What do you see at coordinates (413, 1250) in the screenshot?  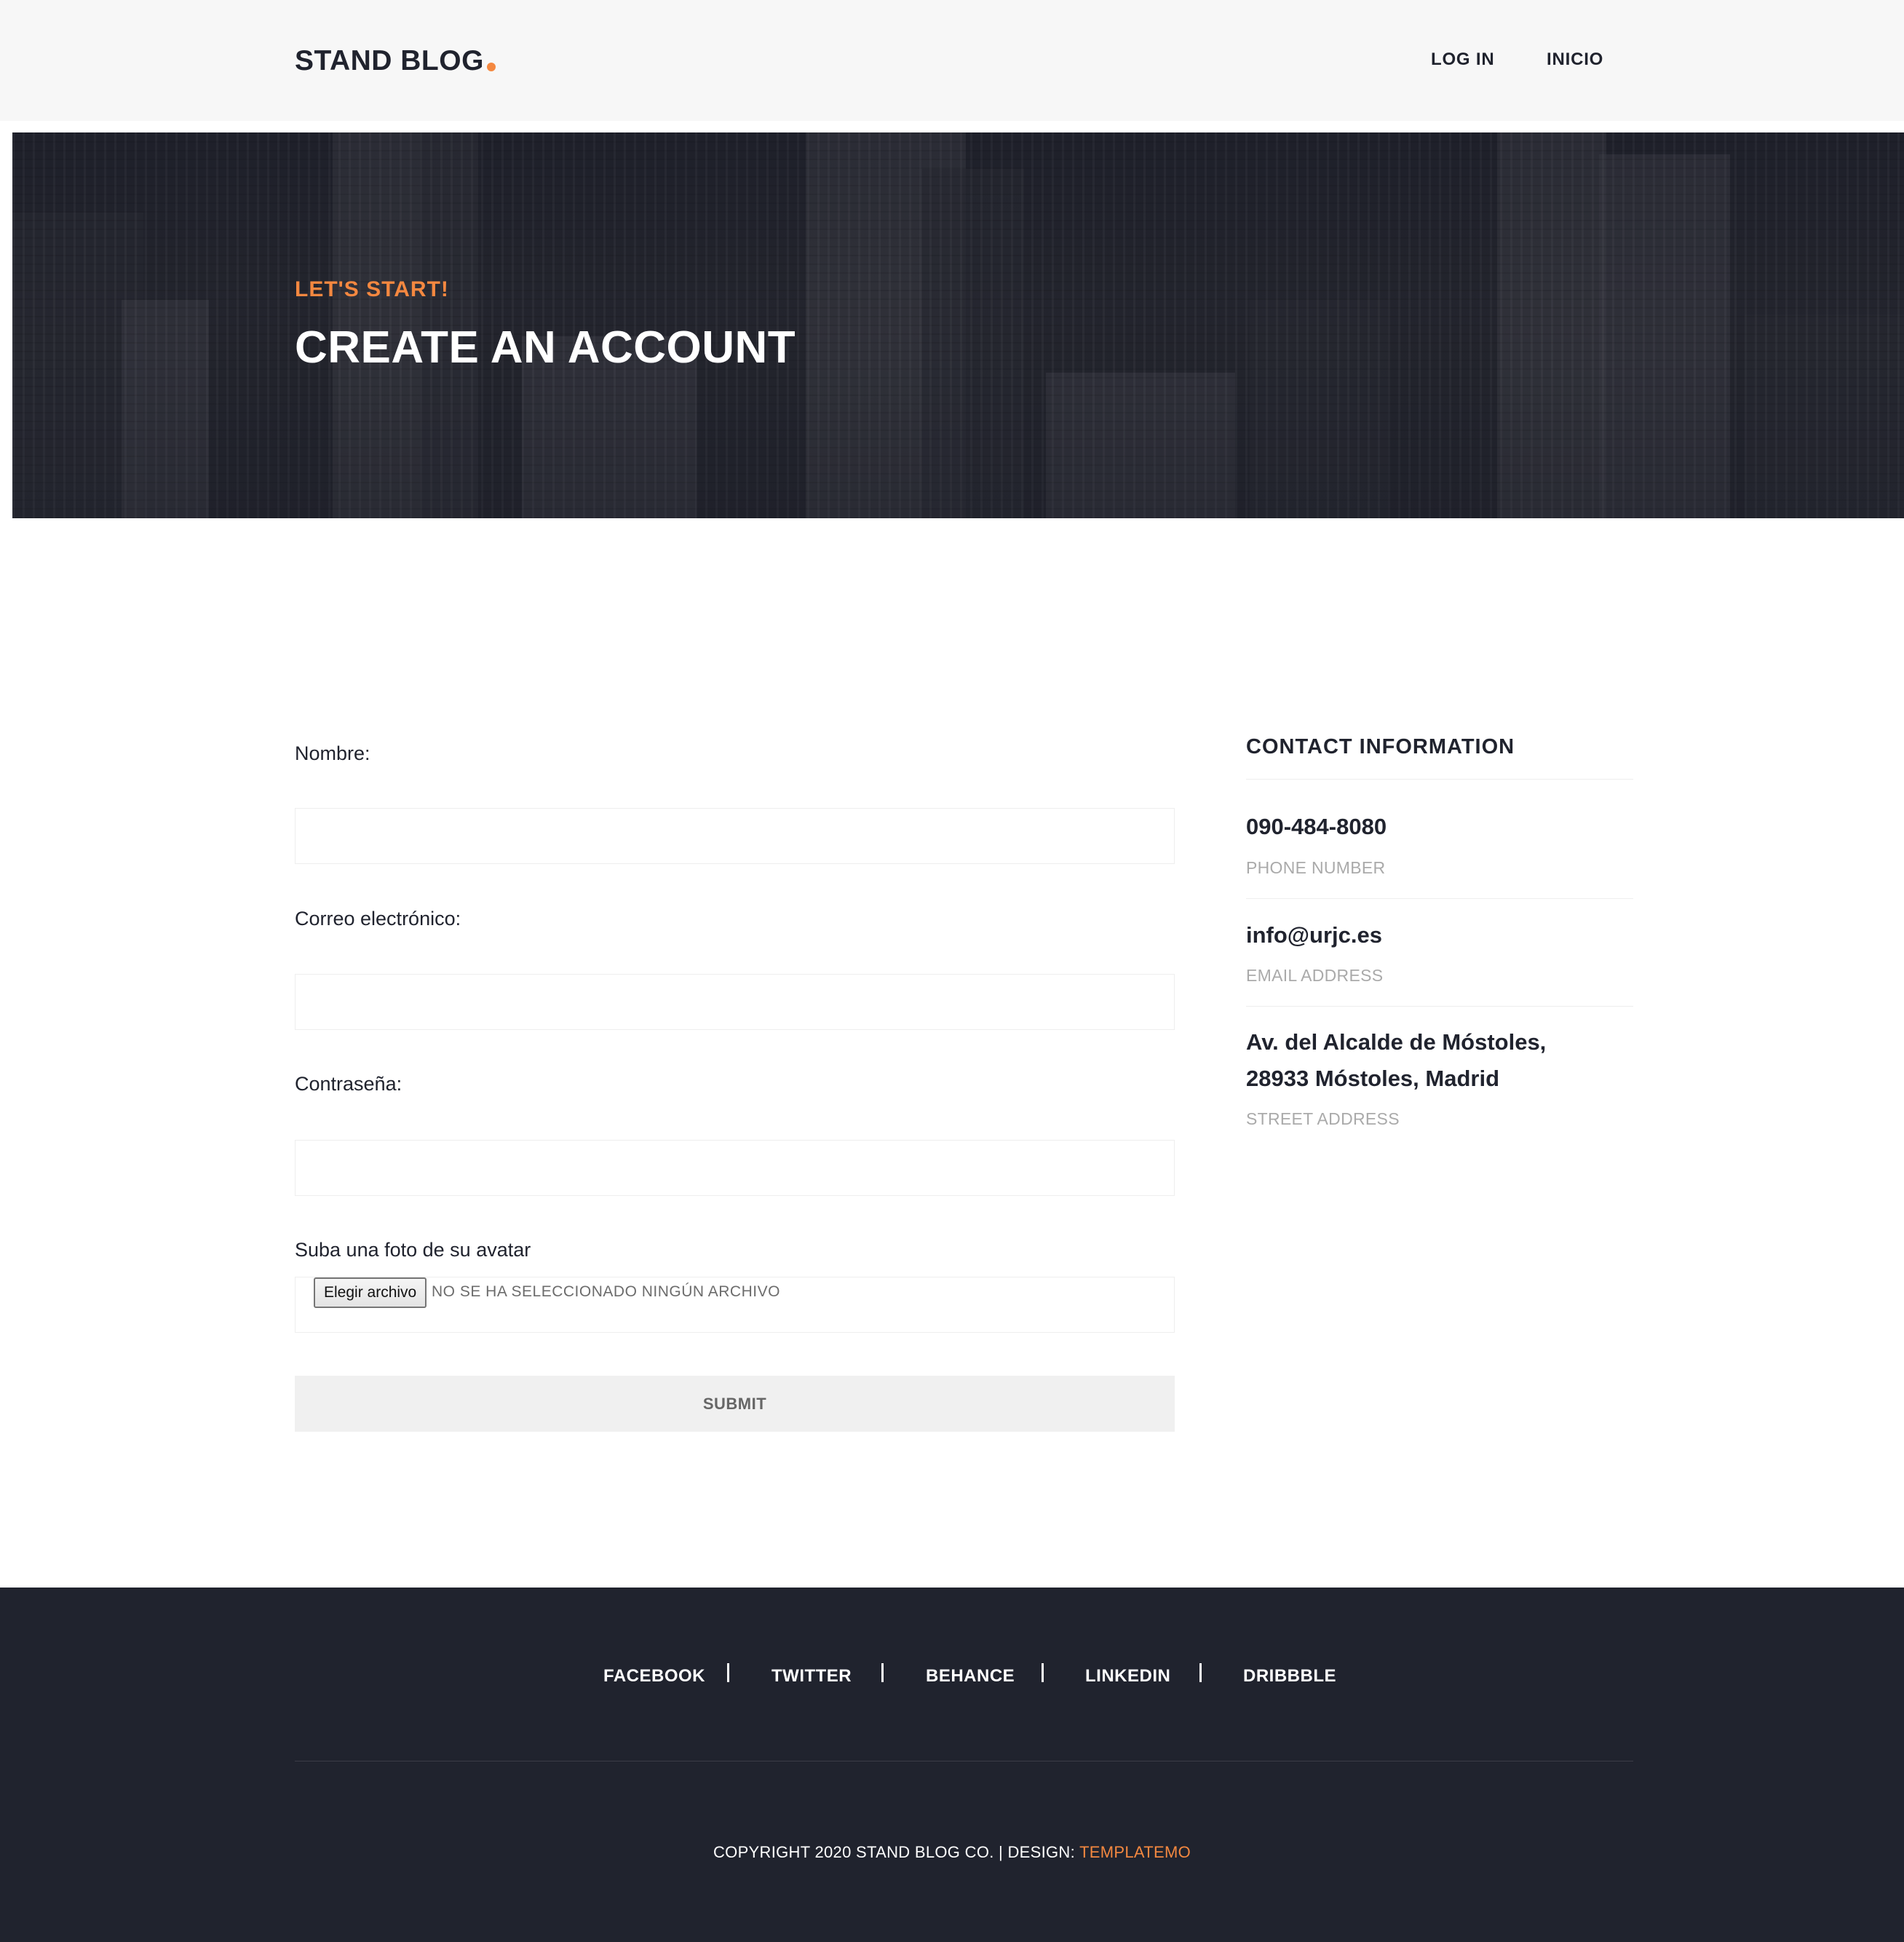 I see `avatar-label: Suba una foto de su avatar` at bounding box center [413, 1250].